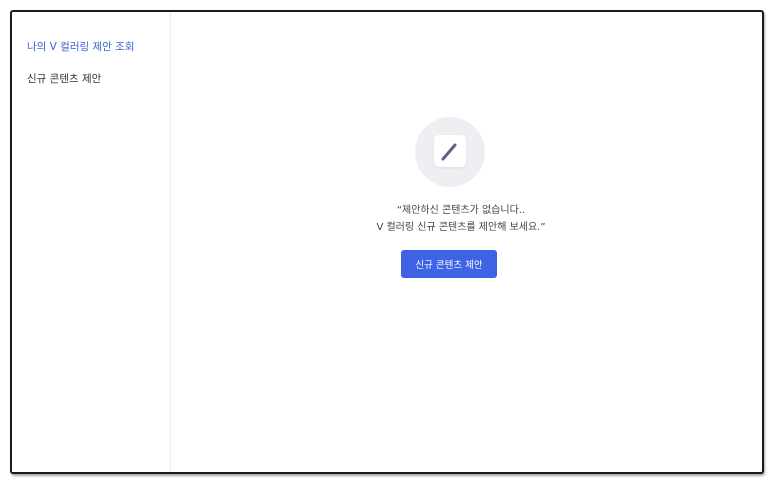  What do you see at coordinates (64, 78) in the screenshot?
I see `sidebar-item-new-proposal: 신규 콘텐츠 제안` at bounding box center [64, 78].